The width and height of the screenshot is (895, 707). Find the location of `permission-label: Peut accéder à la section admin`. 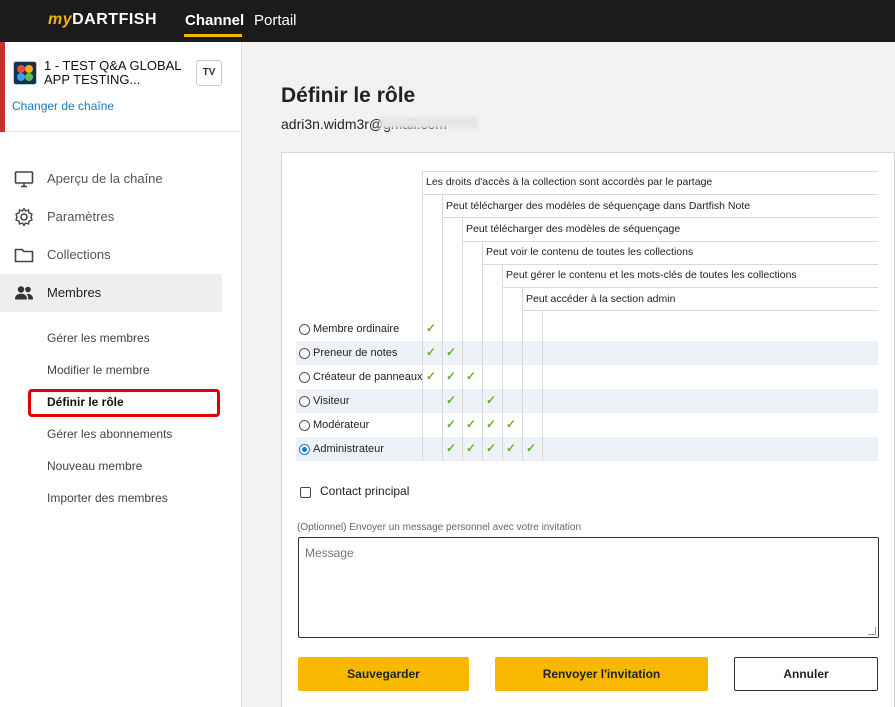

permission-label: Peut accéder à la section admin is located at coordinates (601, 299).